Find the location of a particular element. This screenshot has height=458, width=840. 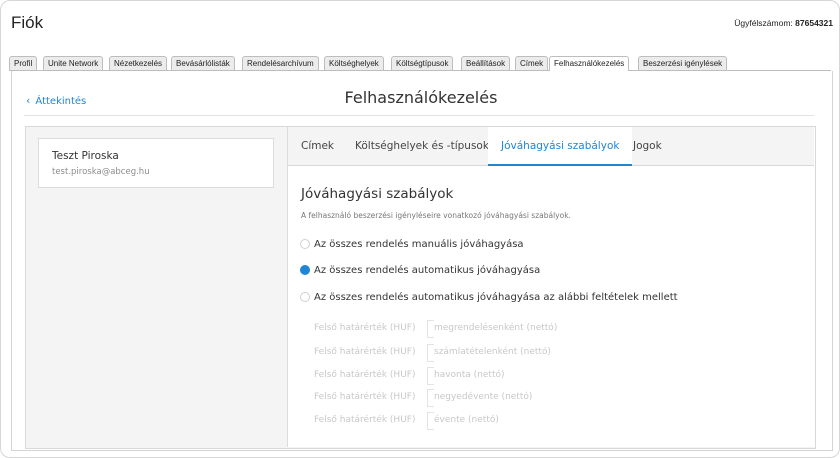

customer-number-value: 87654321 is located at coordinates (814, 23).